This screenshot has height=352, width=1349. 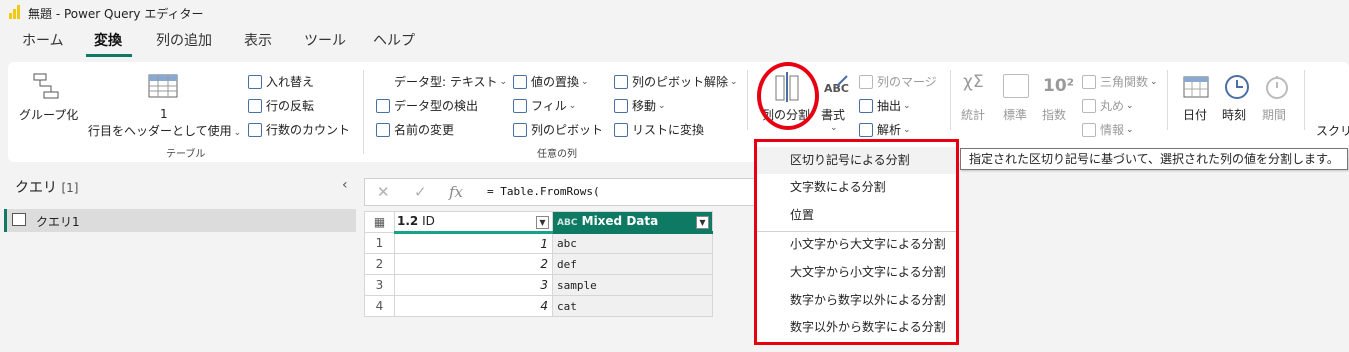 What do you see at coordinates (1108, 105) in the screenshot?
I see `rounding-button: 丸め ⌄` at bounding box center [1108, 105].